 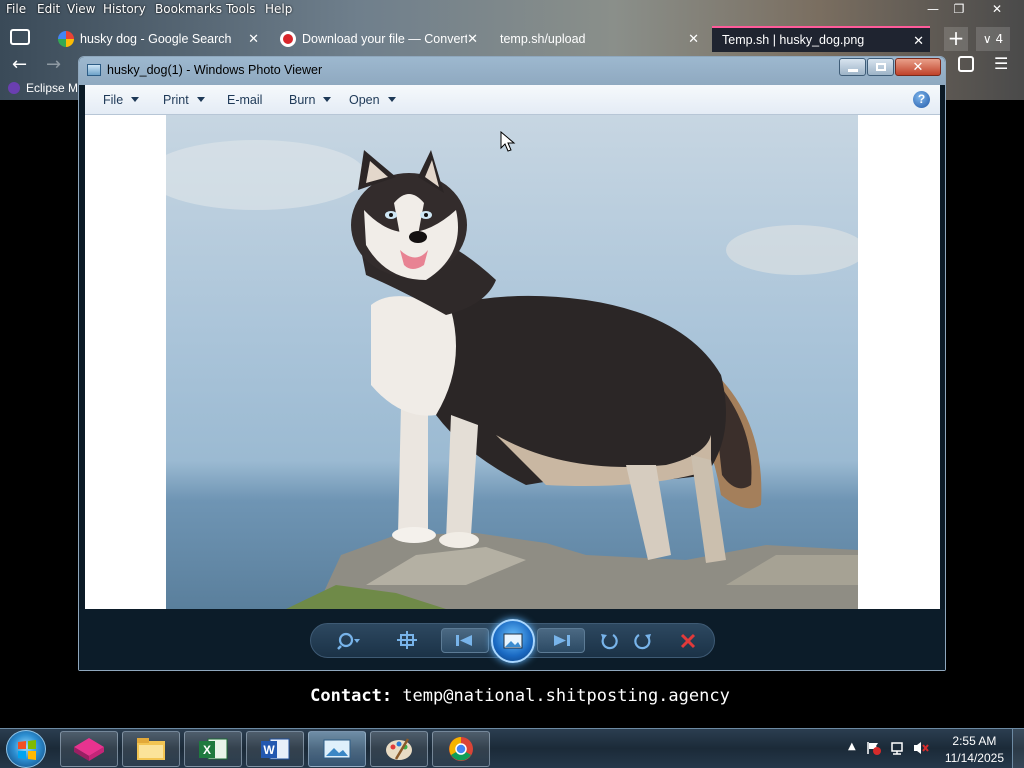 What do you see at coordinates (20, 37) in the screenshot?
I see `tab-overview-icon` at bounding box center [20, 37].